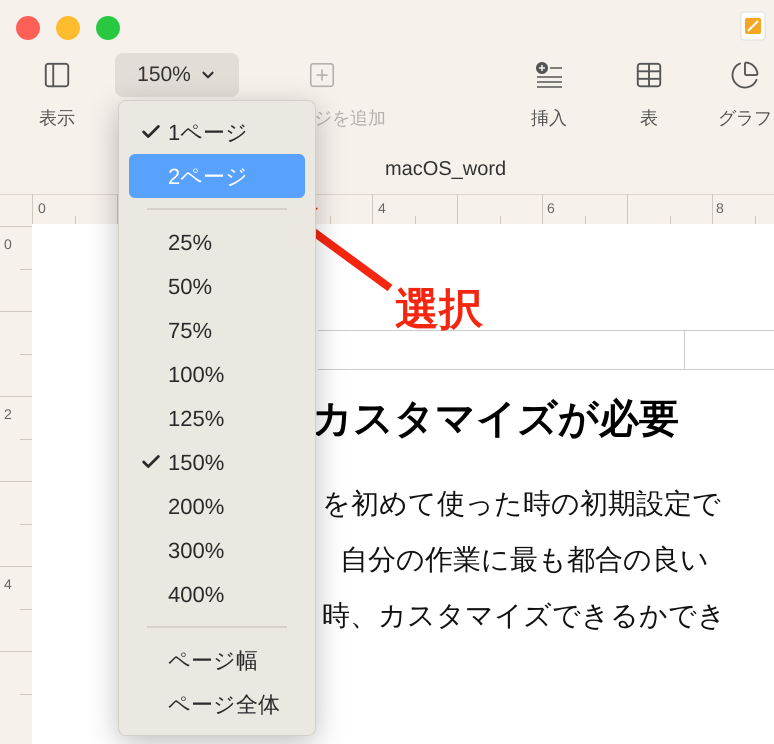 The image size is (774, 744). What do you see at coordinates (57, 118) in the screenshot?
I see `toolbar-label: 表示` at bounding box center [57, 118].